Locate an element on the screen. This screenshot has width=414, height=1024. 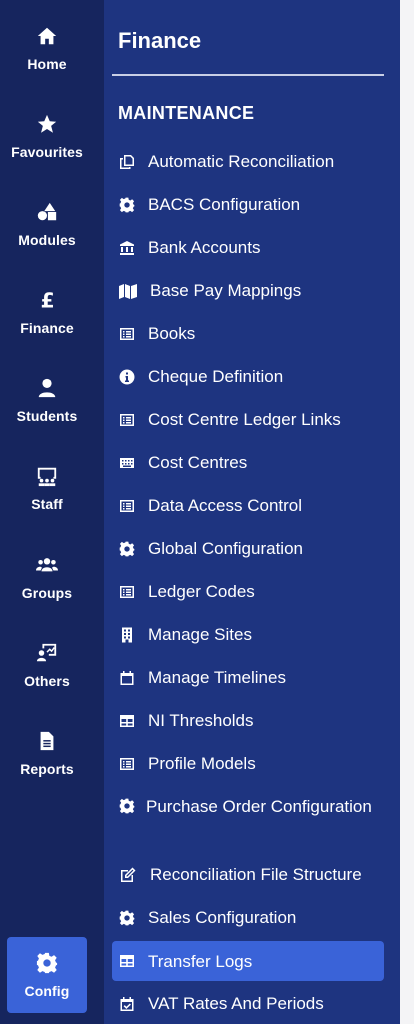
keyboard-icon is located at coordinates (127, 463).